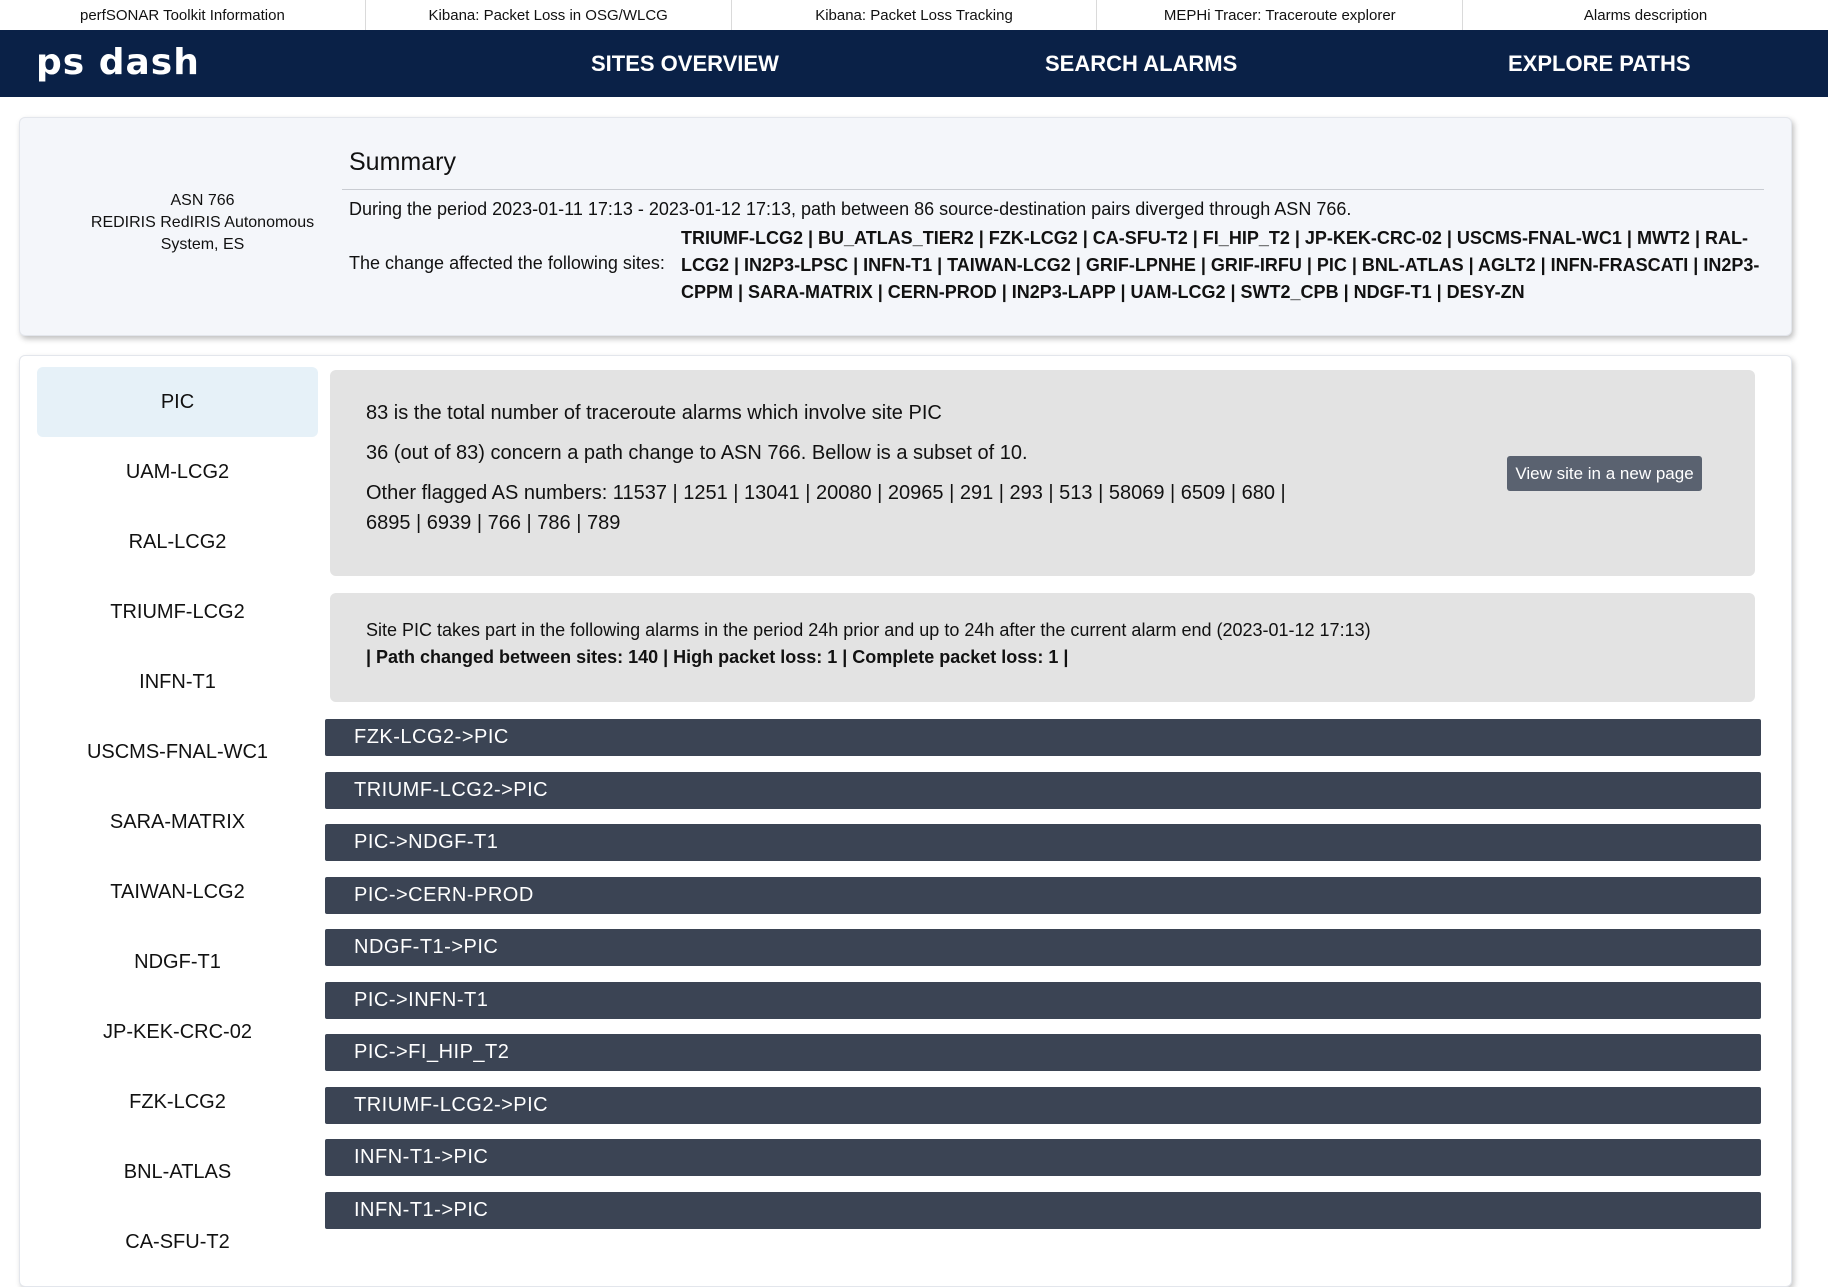  What do you see at coordinates (177, 752) in the screenshot?
I see `sidebar-item-uscms-fnal-wc1: USCMS-FNAL-WC1` at bounding box center [177, 752].